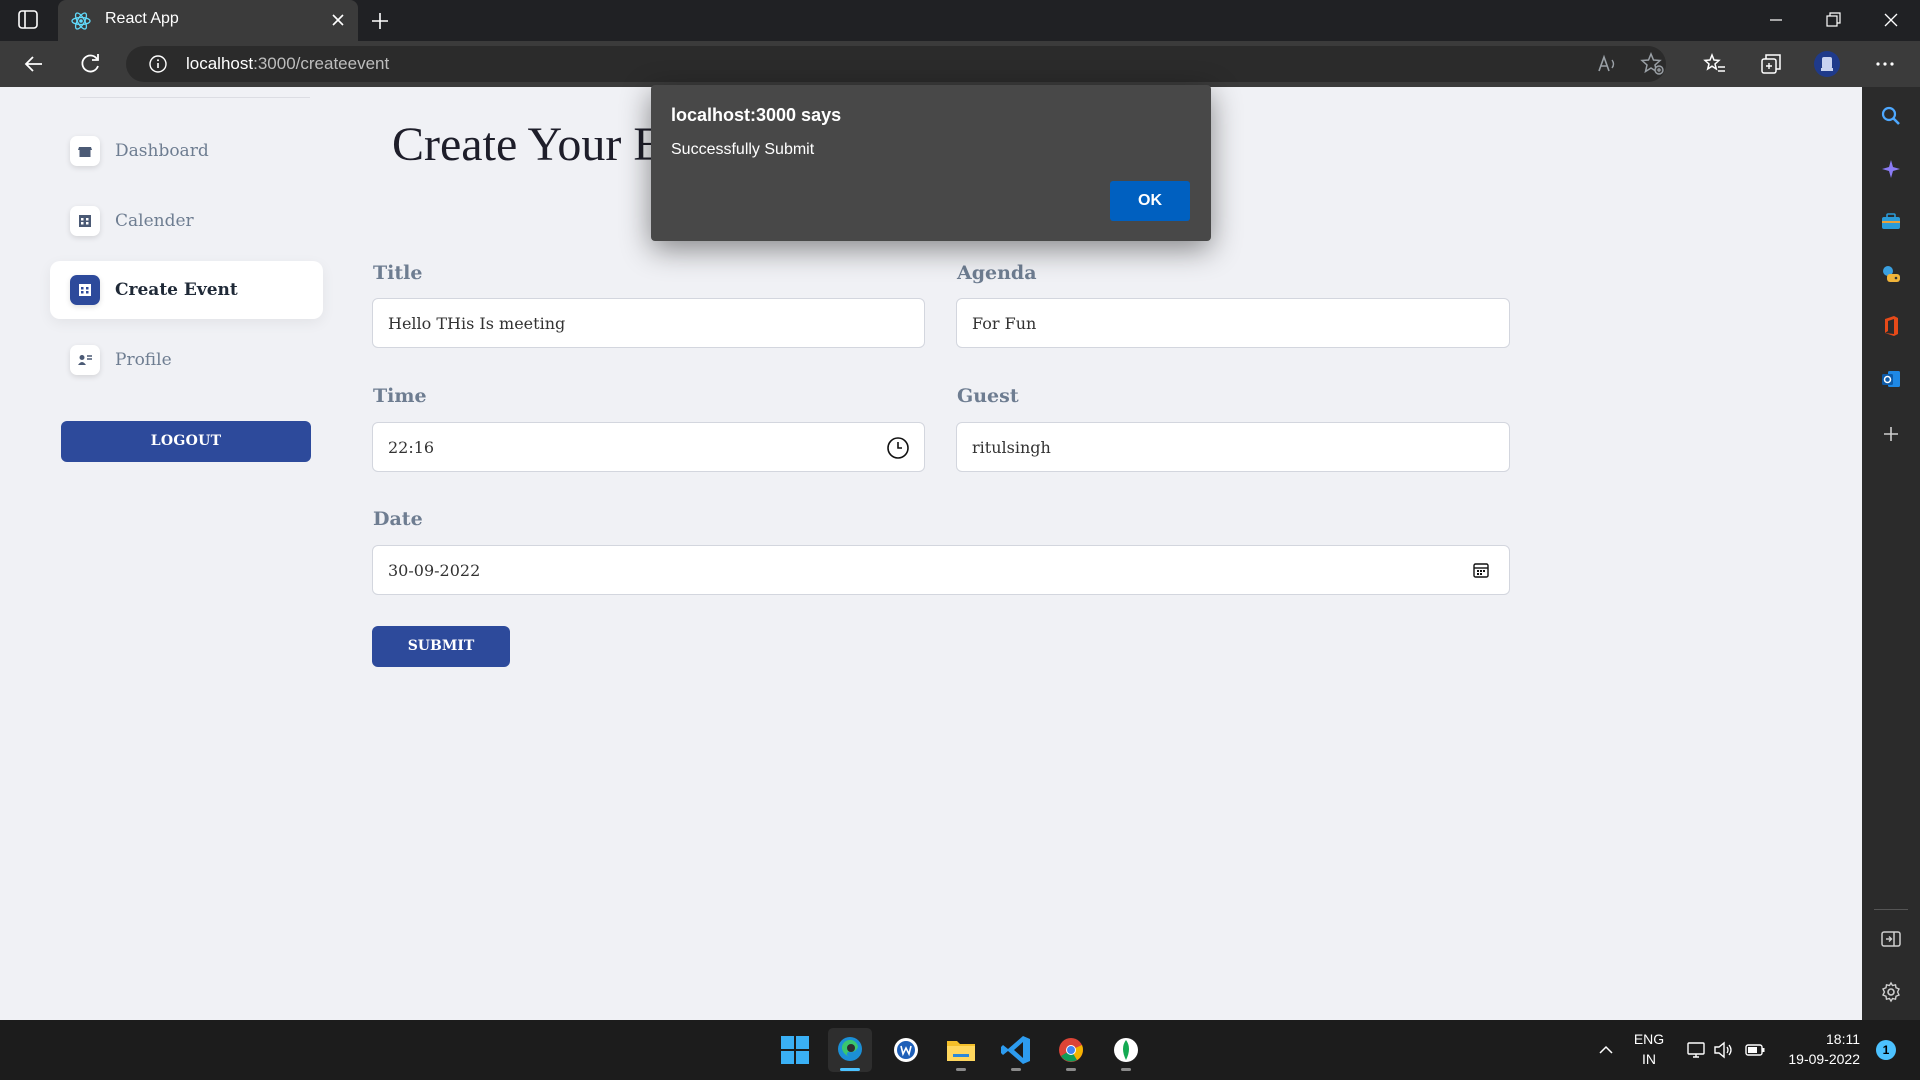 This screenshot has width=1920, height=1080. I want to click on taskbar: ENG IN 18:11 19-09-2022 1, so click(960, 1050).